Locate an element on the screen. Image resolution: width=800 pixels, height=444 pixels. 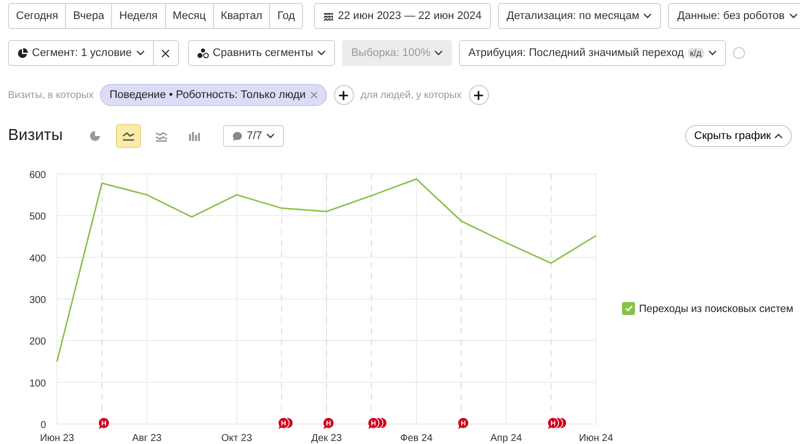
condition-text: Поведение • Роботность: Только люди is located at coordinates (207, 95).